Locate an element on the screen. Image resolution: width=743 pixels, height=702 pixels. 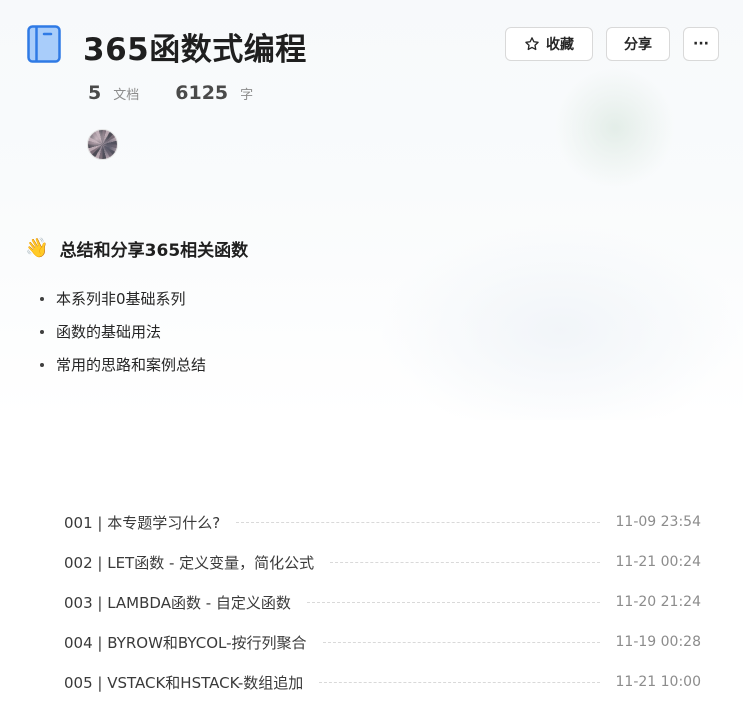
intro-bullet-list: 本系列非0基础系列 函数的基础用法 常用的思路和案例总结 is located at coordinates (123, 331).